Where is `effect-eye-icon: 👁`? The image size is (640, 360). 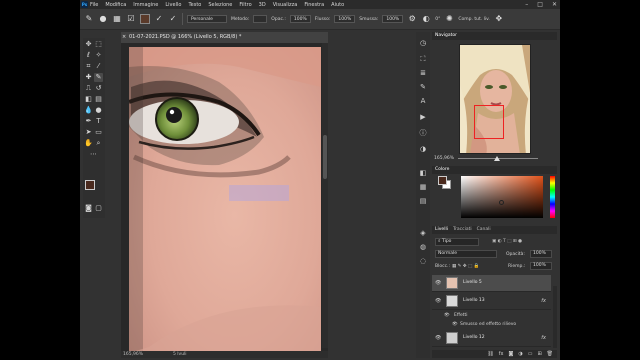 effect-eye-icon: 👁 is located at coordinates (455, 324).